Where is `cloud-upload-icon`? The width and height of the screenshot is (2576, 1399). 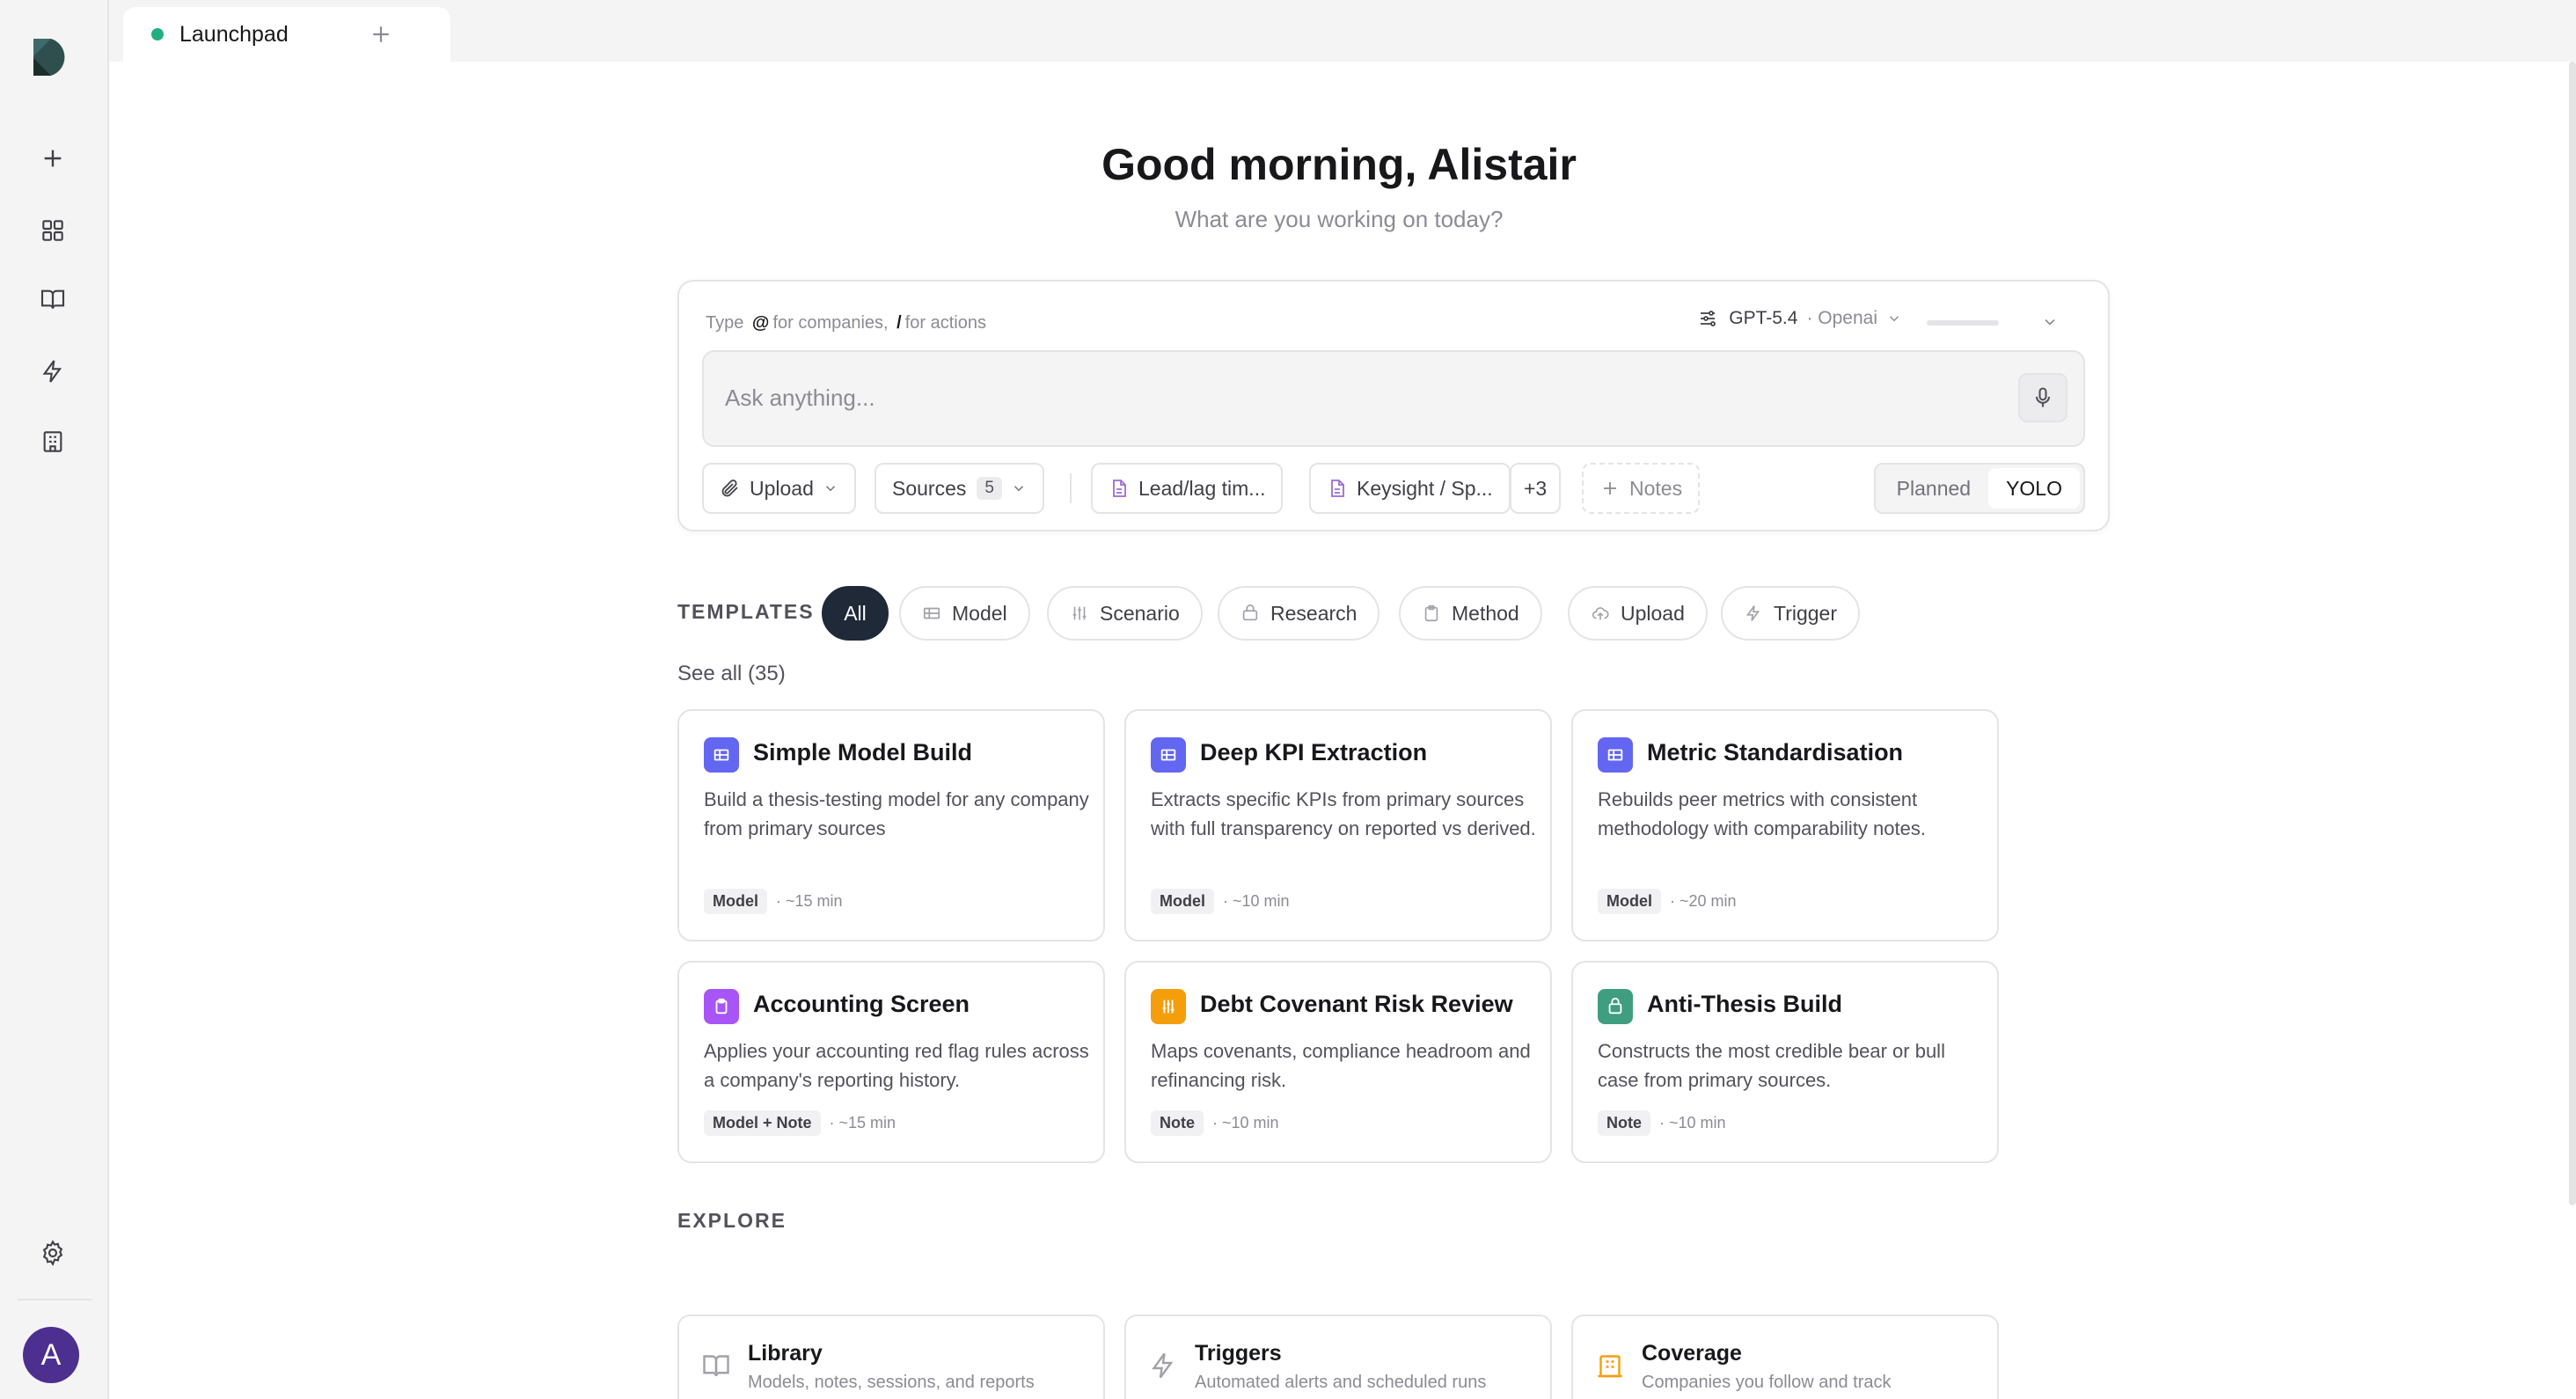 cloud-upload-icon is located at coordinates (1600, 613).